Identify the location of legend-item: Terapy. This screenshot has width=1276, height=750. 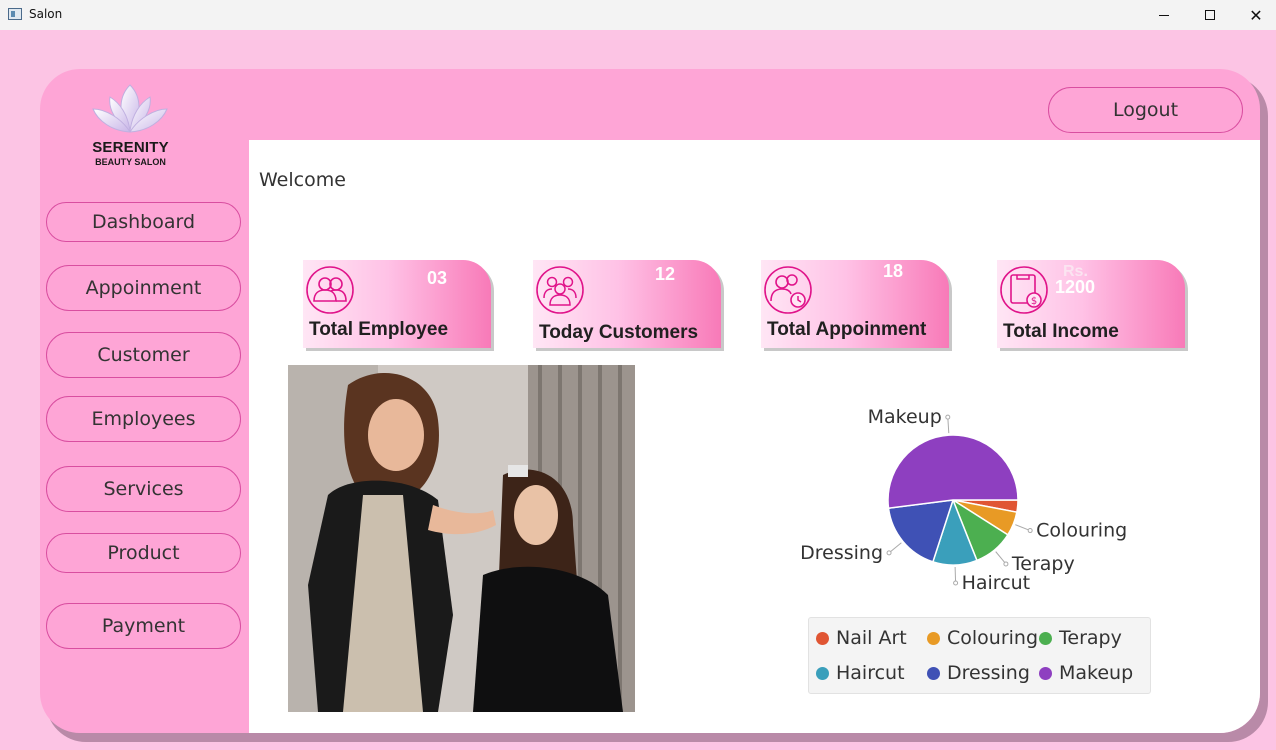
(1080, 638).